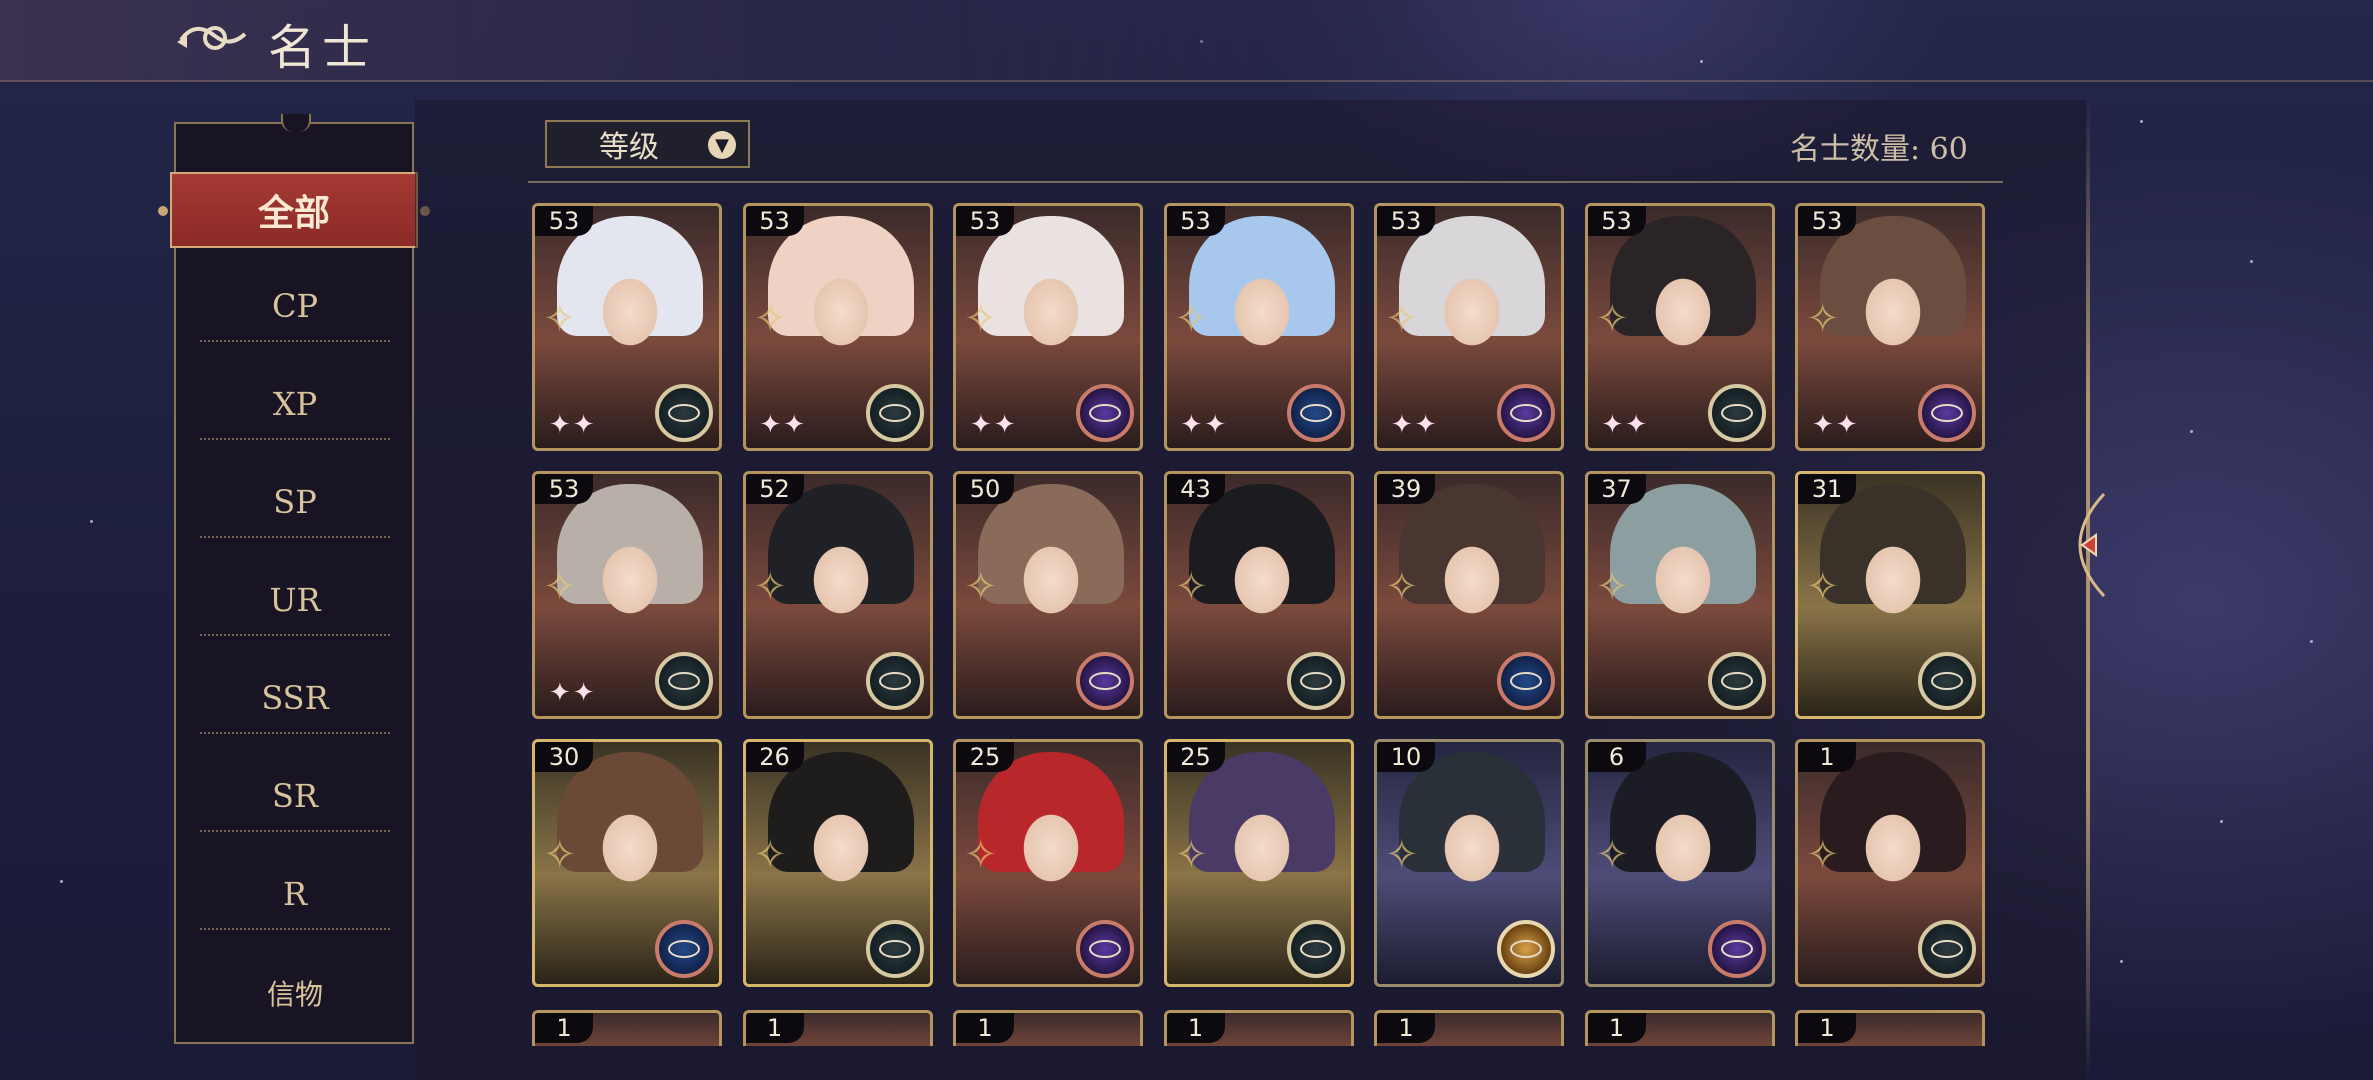 The image size is (2373, 1080). What do you see at coordinates (2084, 545) in the screenshot?
I see `collapse-arrow-icon` at bounding box center [2084, 545].